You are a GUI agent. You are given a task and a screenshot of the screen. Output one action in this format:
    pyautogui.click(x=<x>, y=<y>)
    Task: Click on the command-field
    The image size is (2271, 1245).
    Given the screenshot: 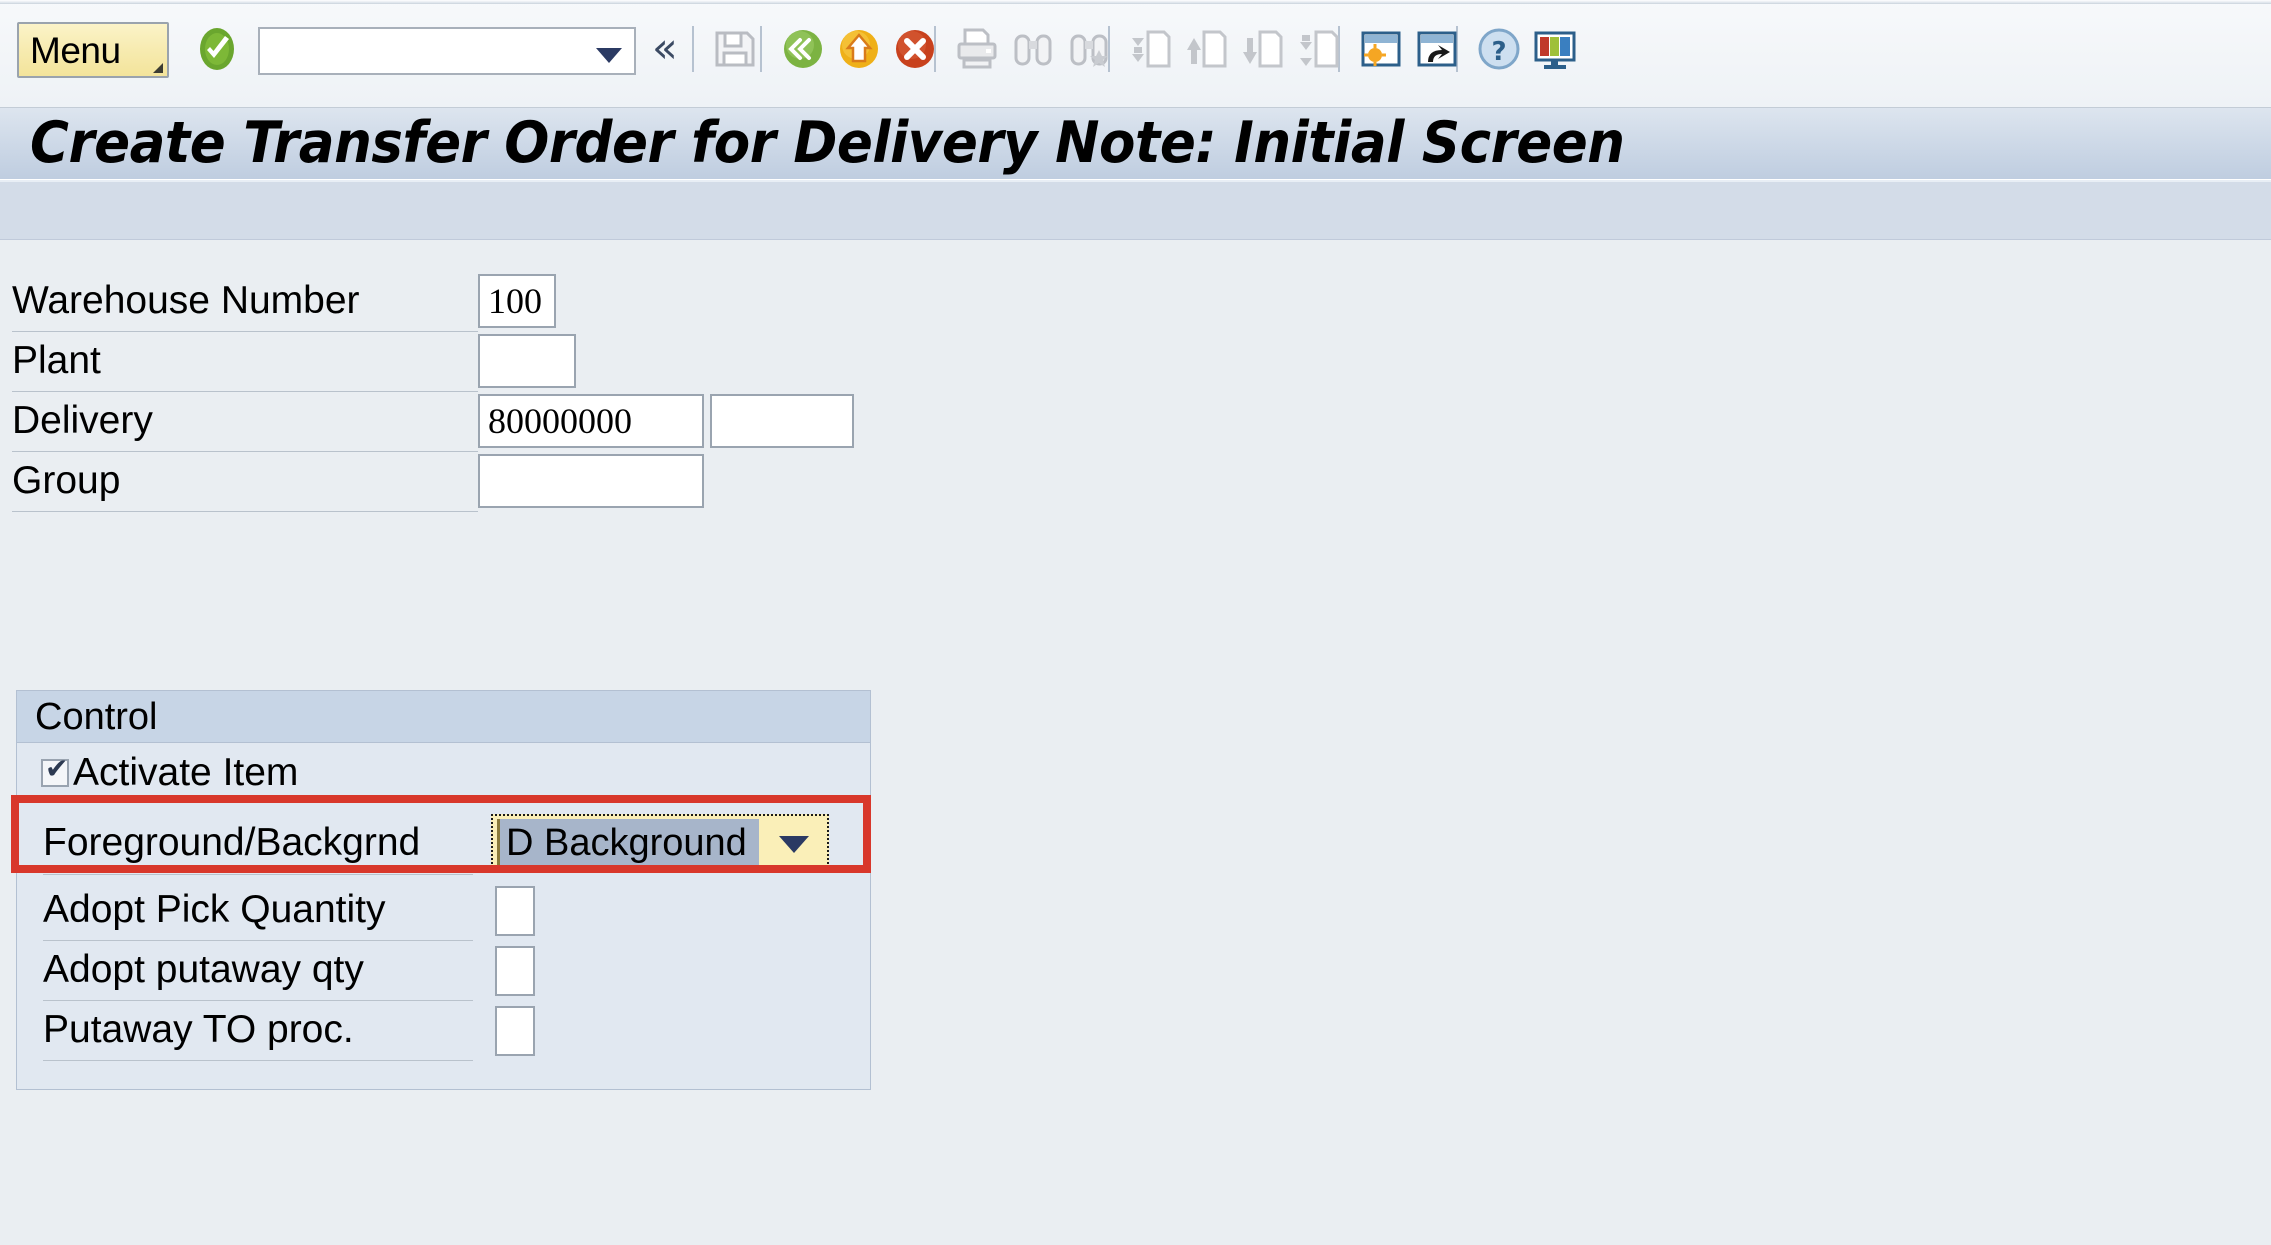 What is the action you would take?
    pyautogui.click(x=447, y=51)
    